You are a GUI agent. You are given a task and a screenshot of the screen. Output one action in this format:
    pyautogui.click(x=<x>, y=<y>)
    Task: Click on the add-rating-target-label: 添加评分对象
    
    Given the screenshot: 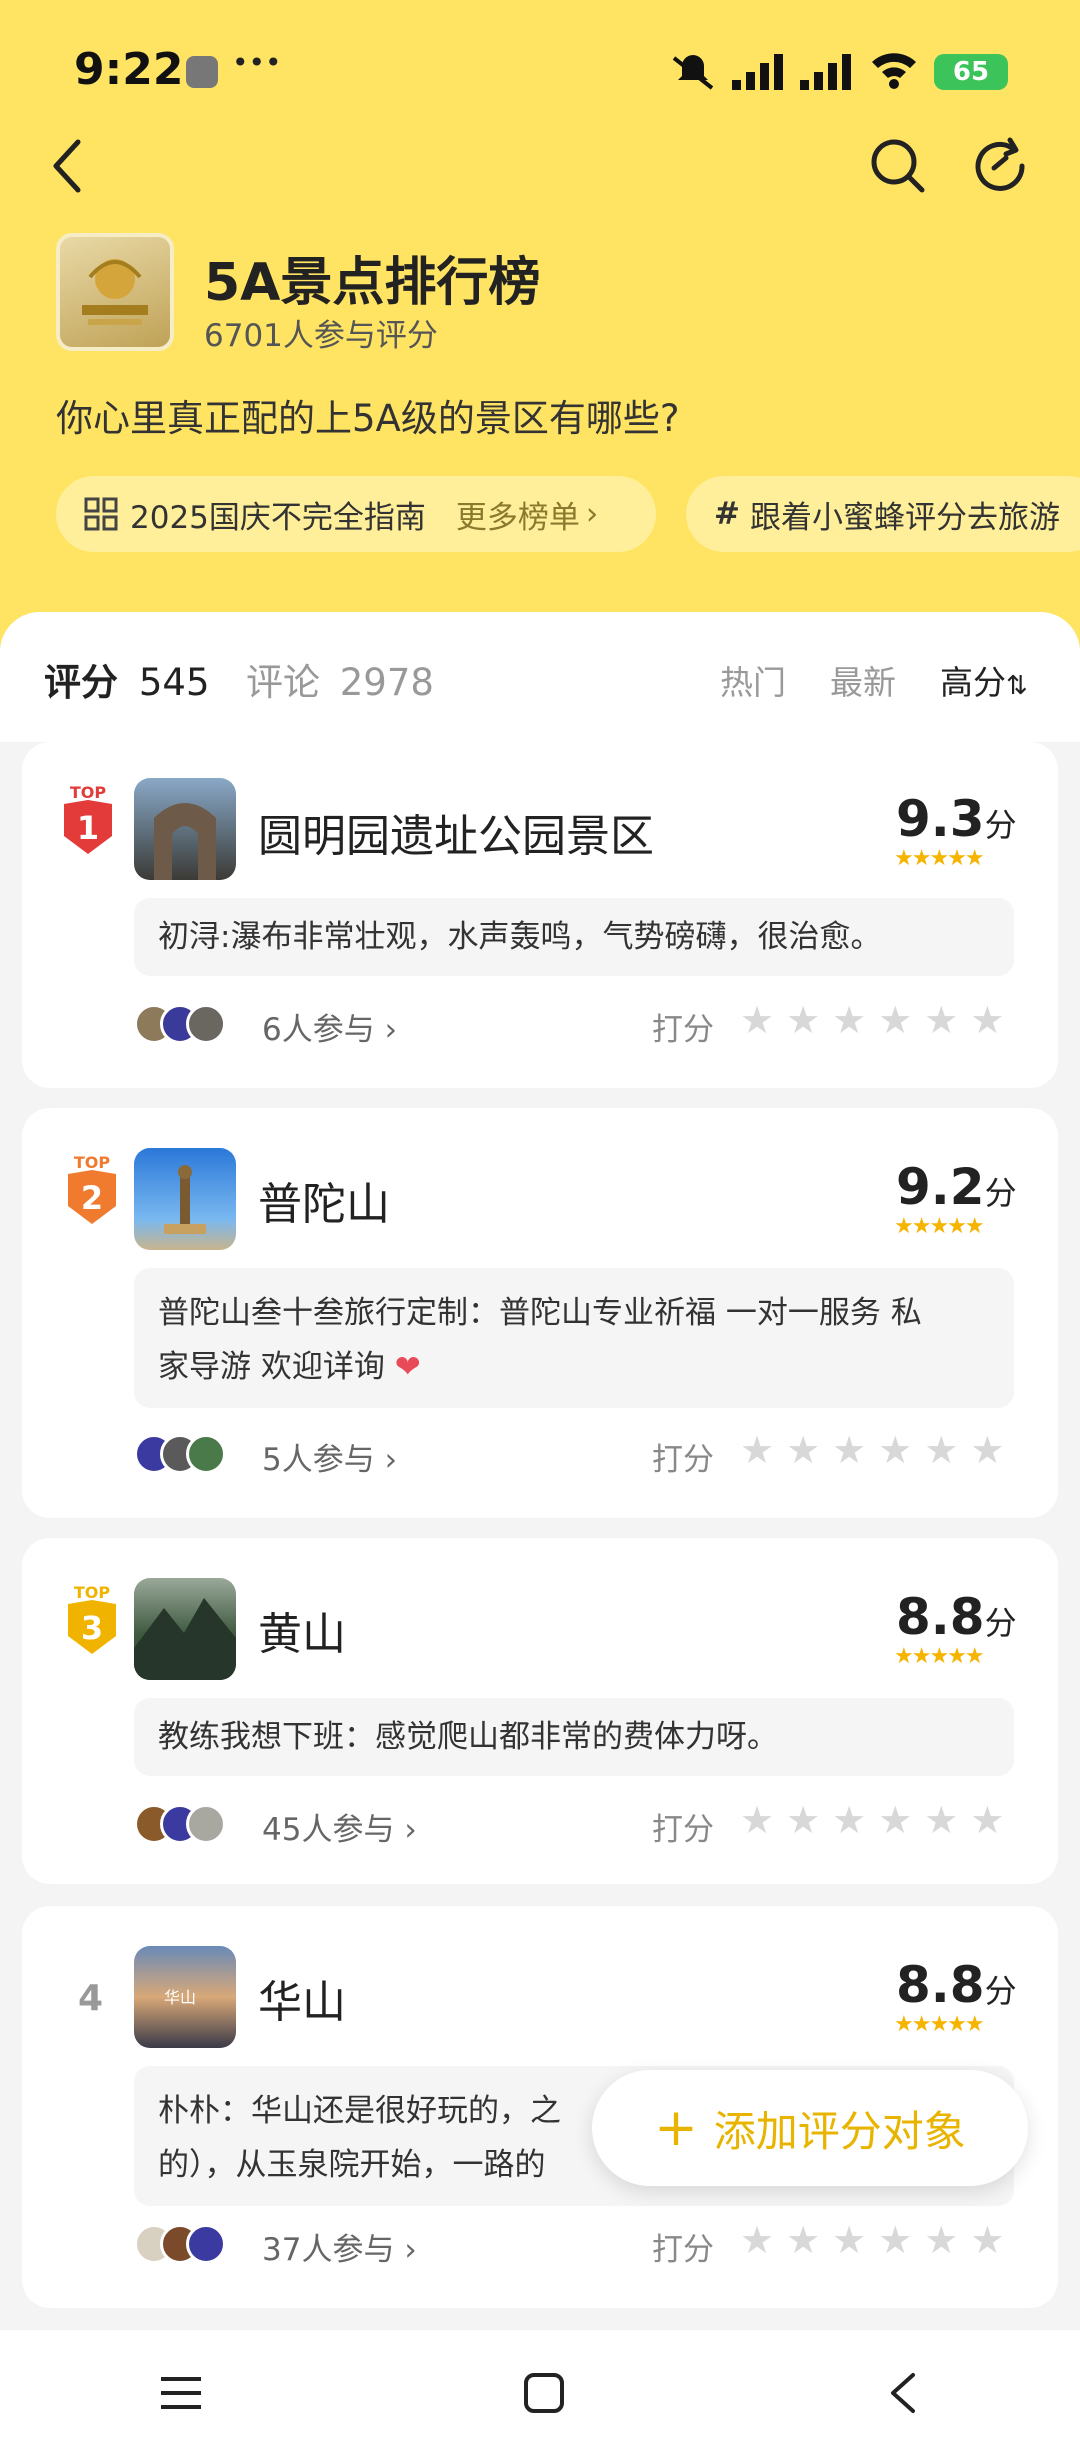 What is the action you would take?
    pyautogui.click(x=839, y=2131)
    